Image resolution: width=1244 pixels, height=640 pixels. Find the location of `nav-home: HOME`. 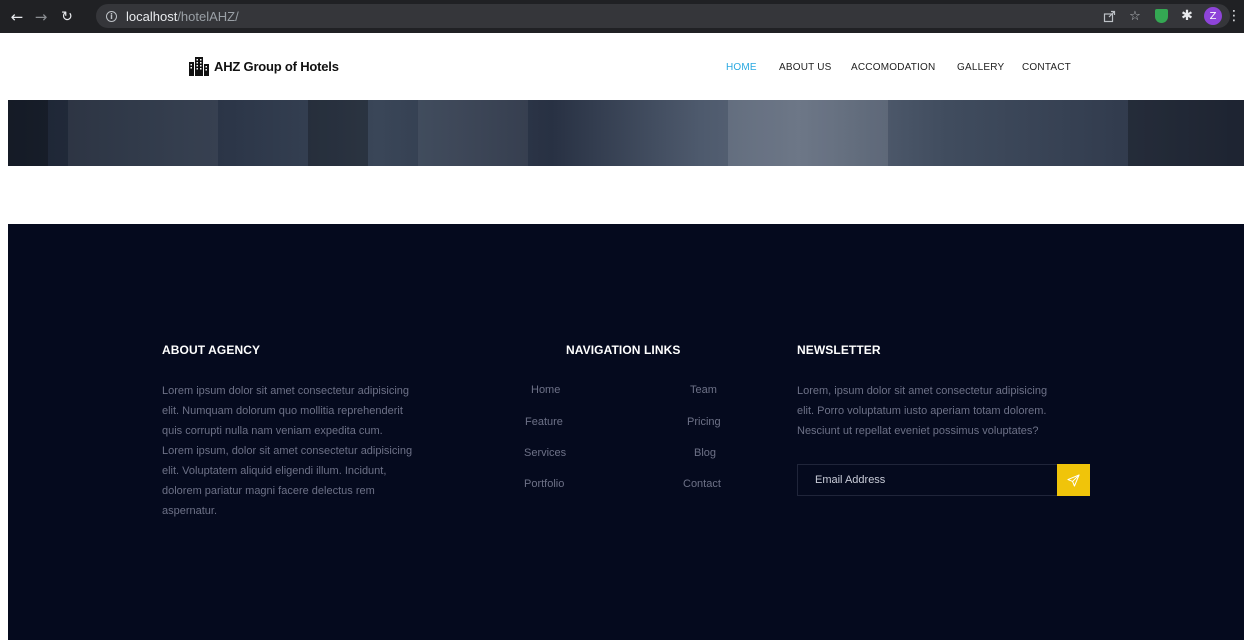

nav-home: HOME is located at coordinates (741, 67).